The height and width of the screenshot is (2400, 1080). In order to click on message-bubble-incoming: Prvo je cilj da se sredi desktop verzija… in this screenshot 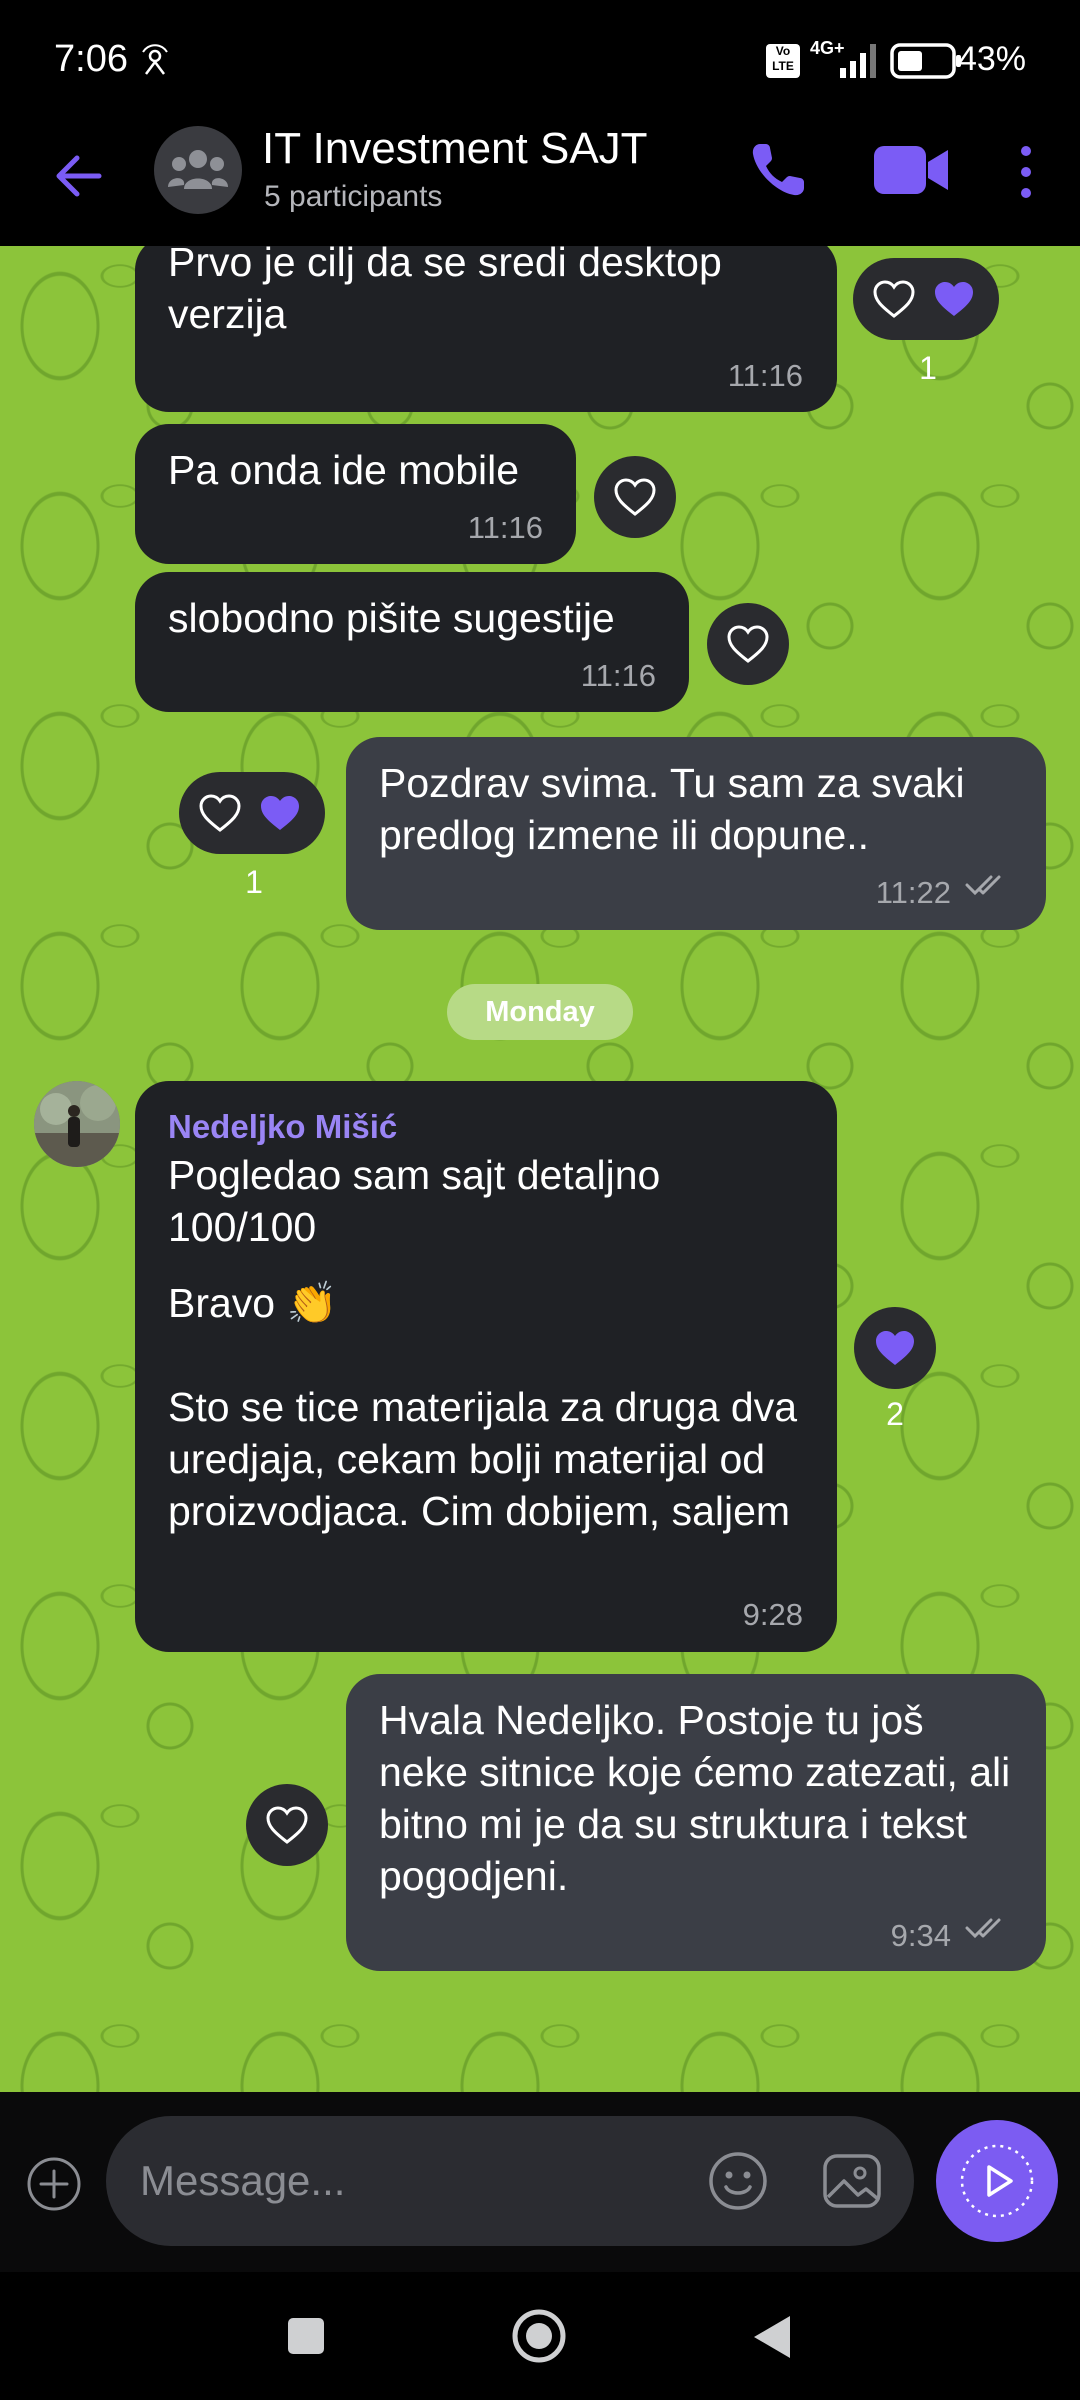, I will do `click(486, 329)`.